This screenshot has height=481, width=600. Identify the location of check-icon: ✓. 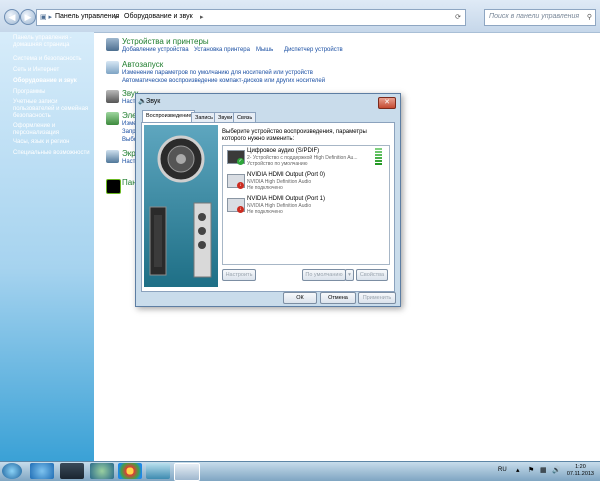
(240, 161).